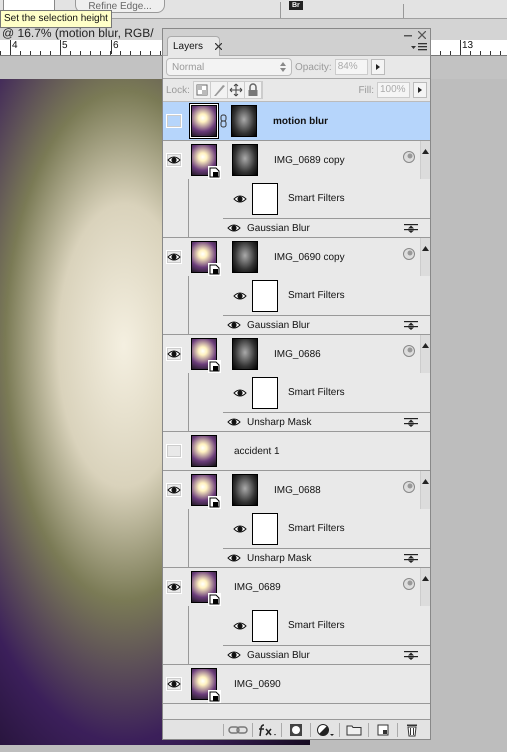 The width and height of the screenshot is (507, 752). I want to click on ruler-label: 5, so click(64, 47).